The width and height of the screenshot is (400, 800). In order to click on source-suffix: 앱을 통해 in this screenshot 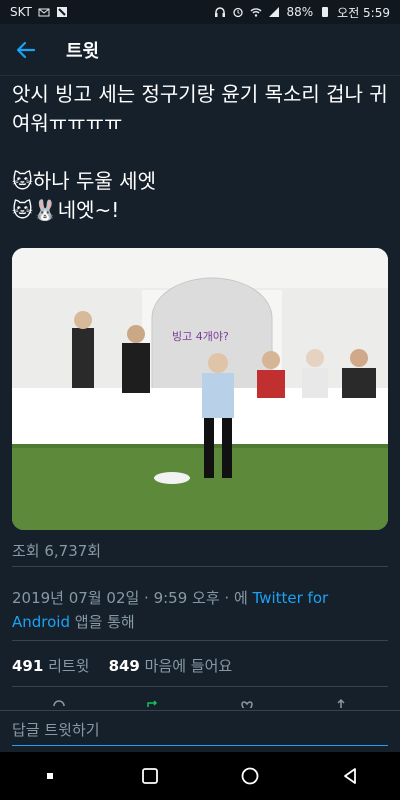, I will do `click(102, 622)`.